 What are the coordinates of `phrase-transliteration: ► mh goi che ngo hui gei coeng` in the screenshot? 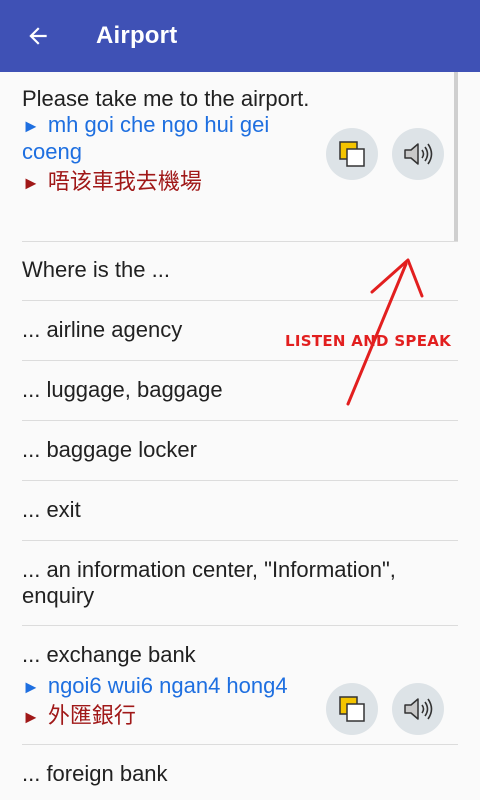 It's located at (146, 138).